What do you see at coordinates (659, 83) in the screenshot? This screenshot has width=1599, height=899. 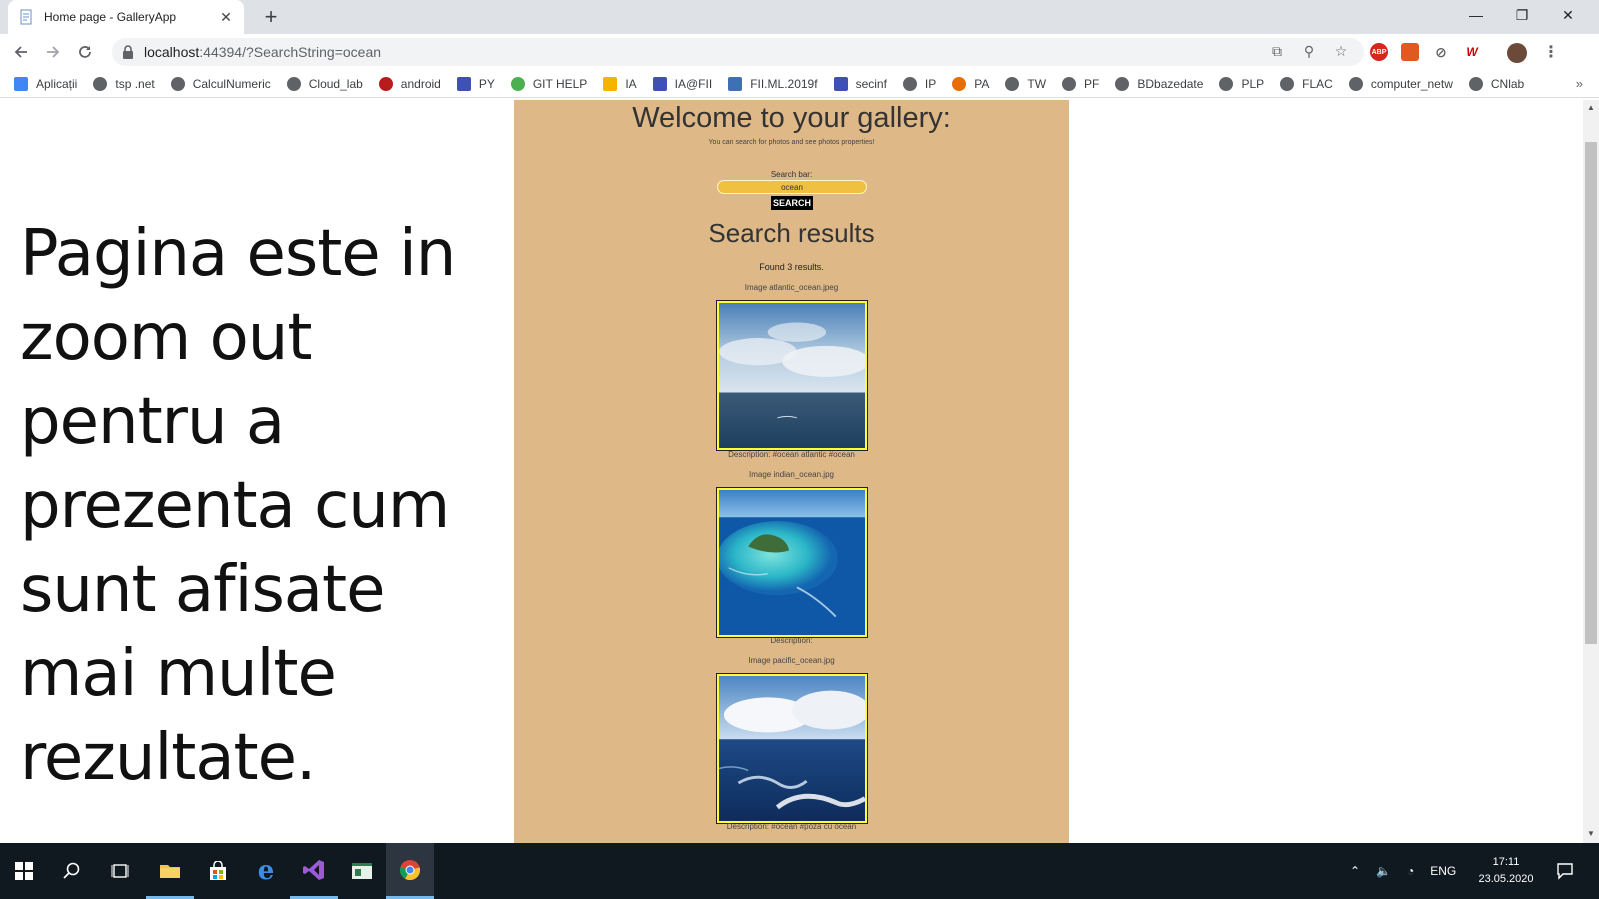 I see `forms-icon` at bounding box center [659, 83].